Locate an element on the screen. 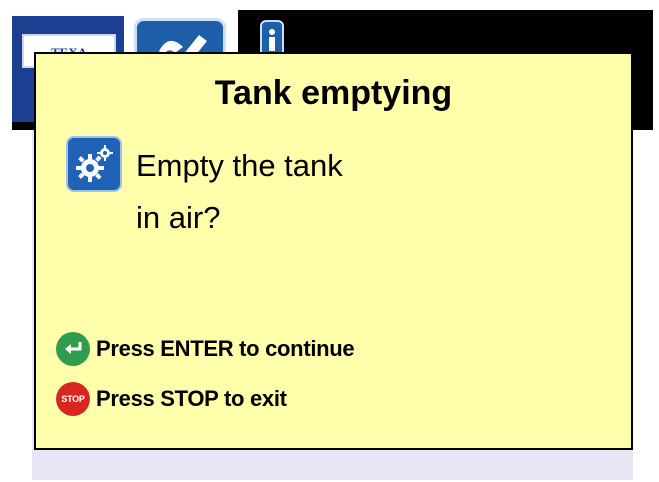 This screenshot has height=482, width=659. gear-icon is located at coordinates (94, 164).